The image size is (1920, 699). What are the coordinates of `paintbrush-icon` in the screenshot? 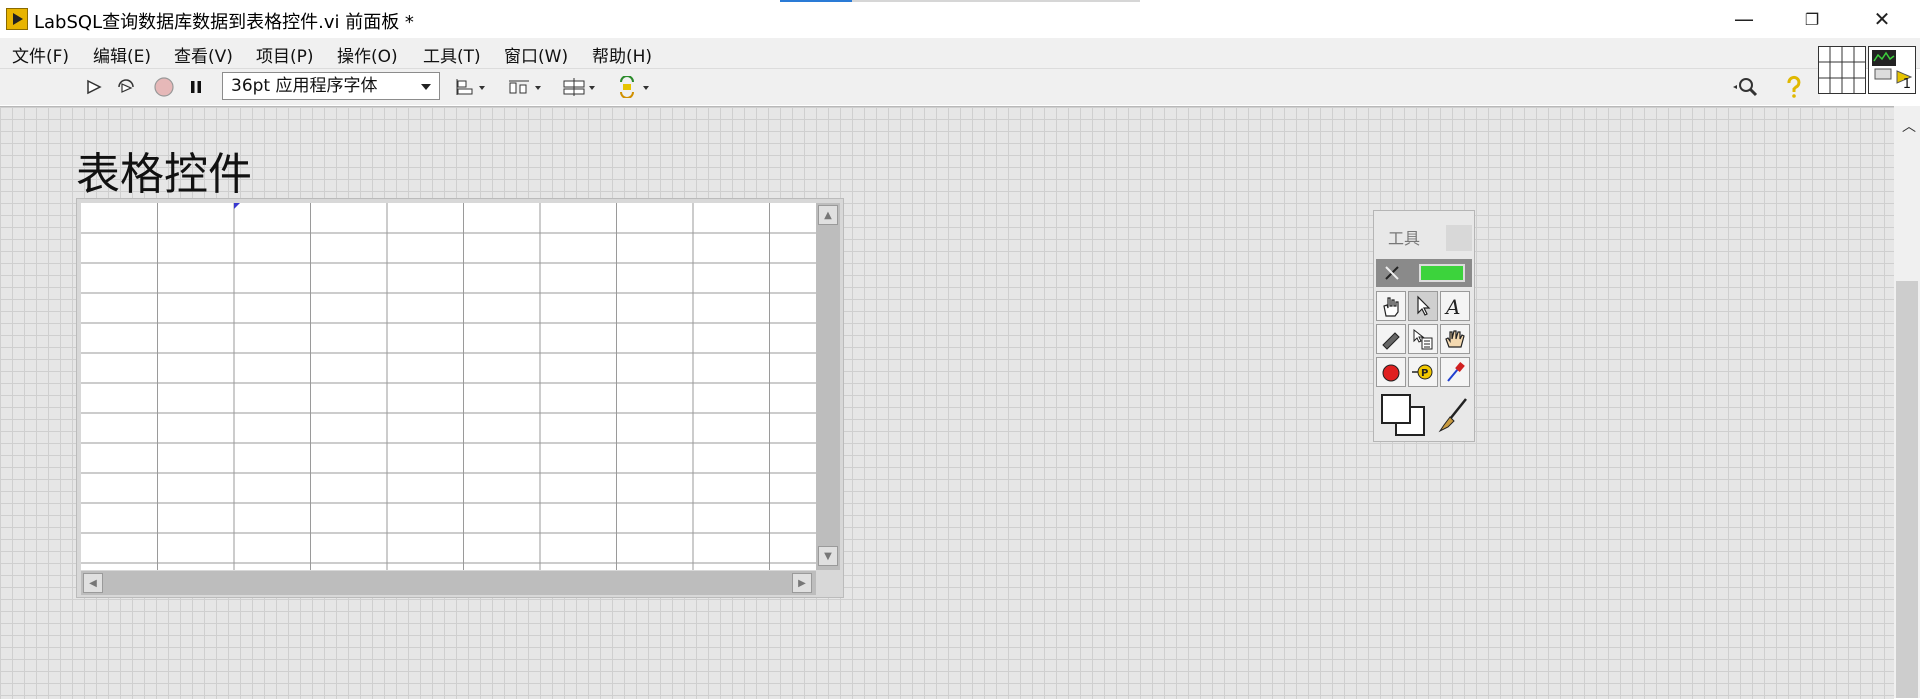 It's located at (1453, 415).